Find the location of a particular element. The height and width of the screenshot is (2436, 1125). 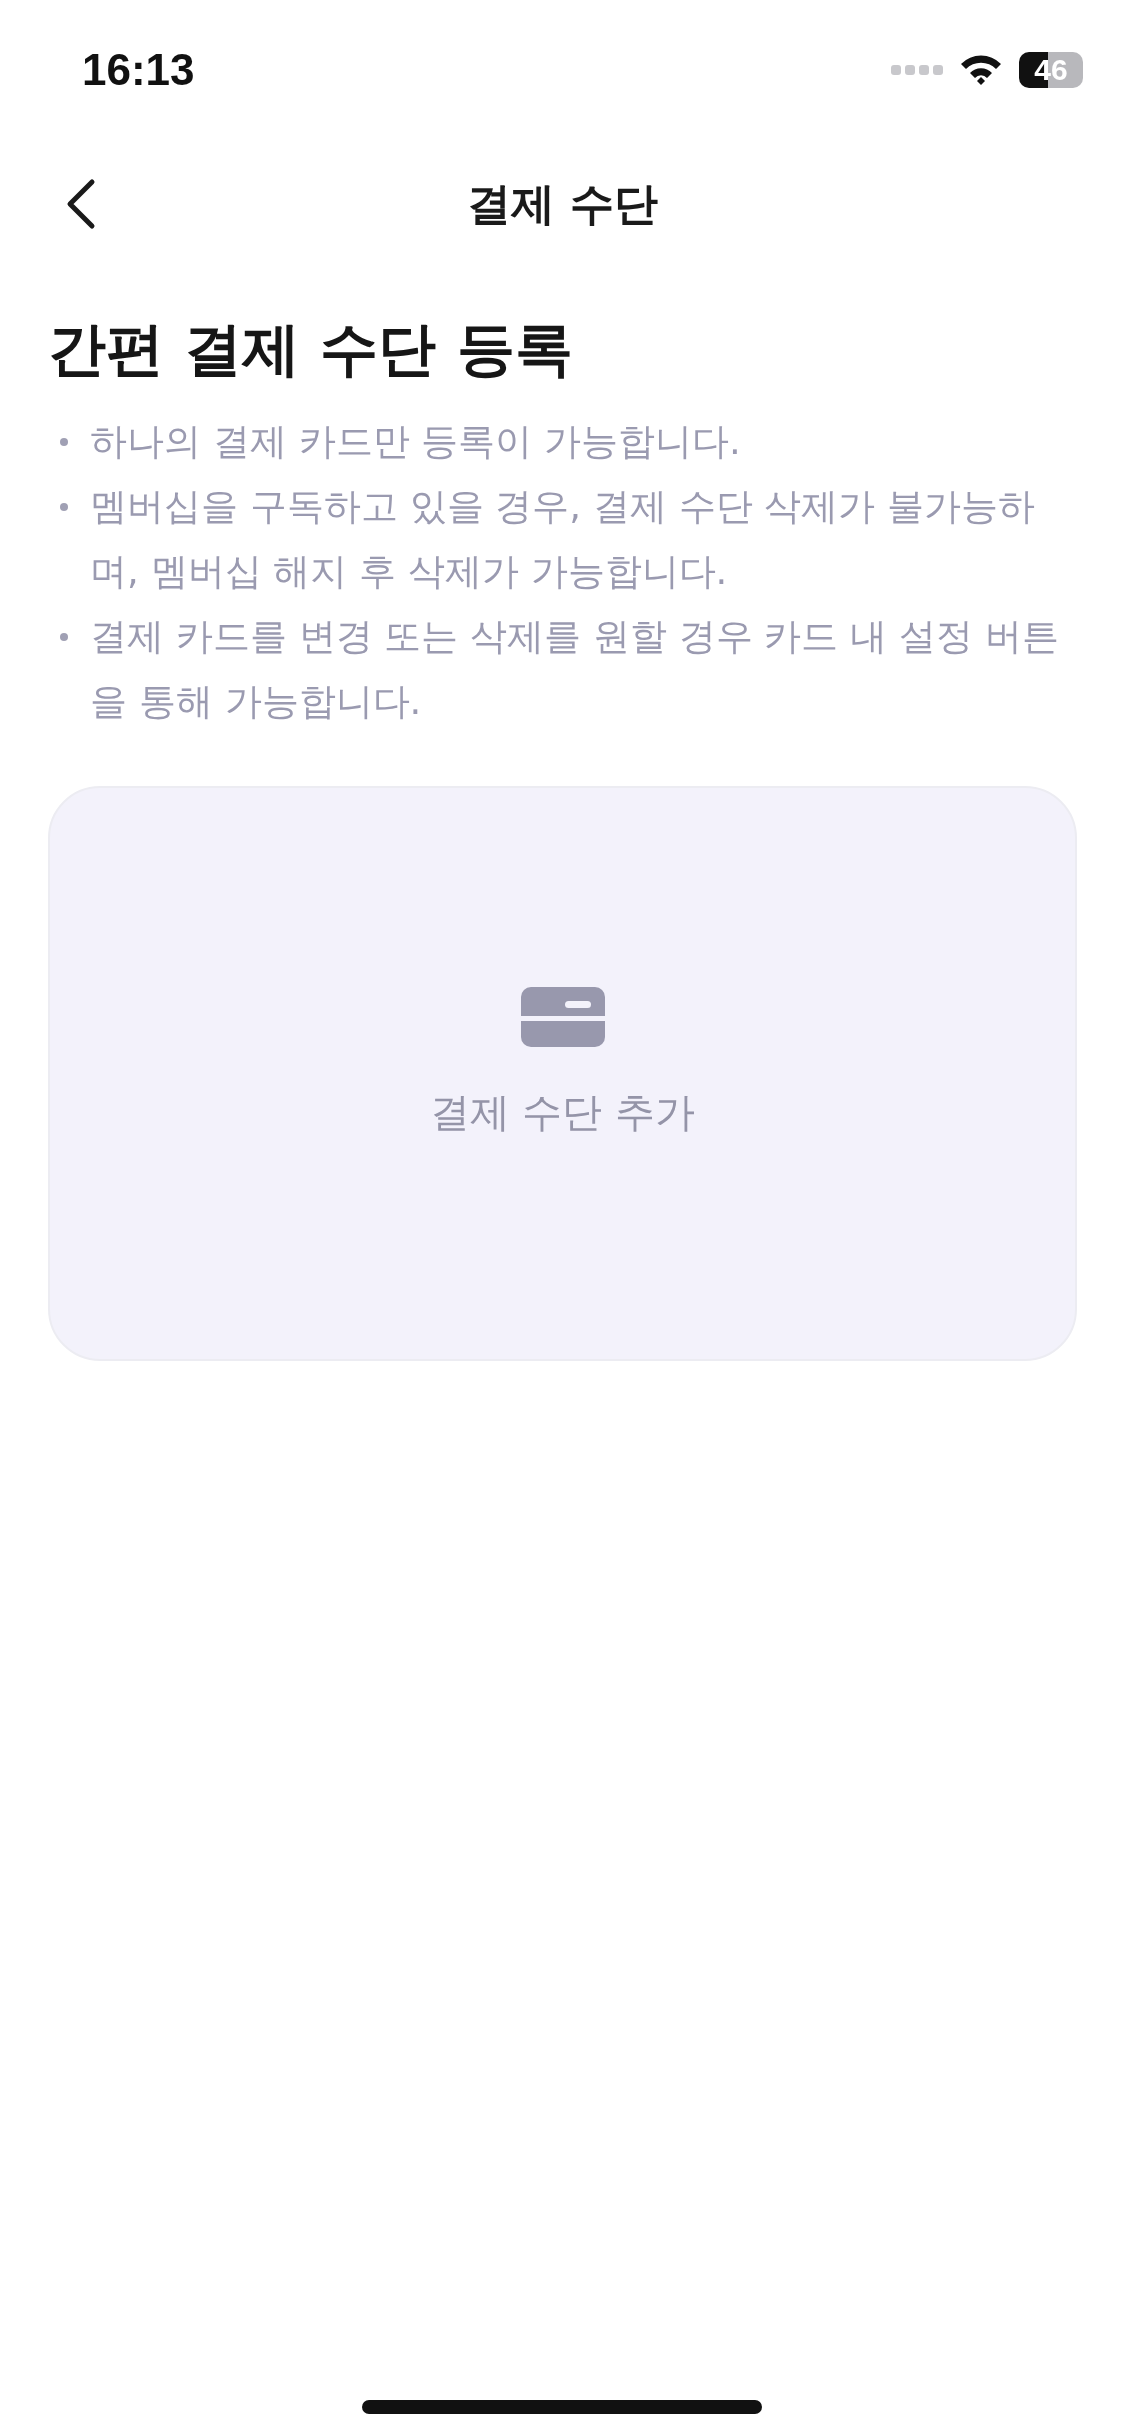

wifi-icon is located at coordinates (981, 70).